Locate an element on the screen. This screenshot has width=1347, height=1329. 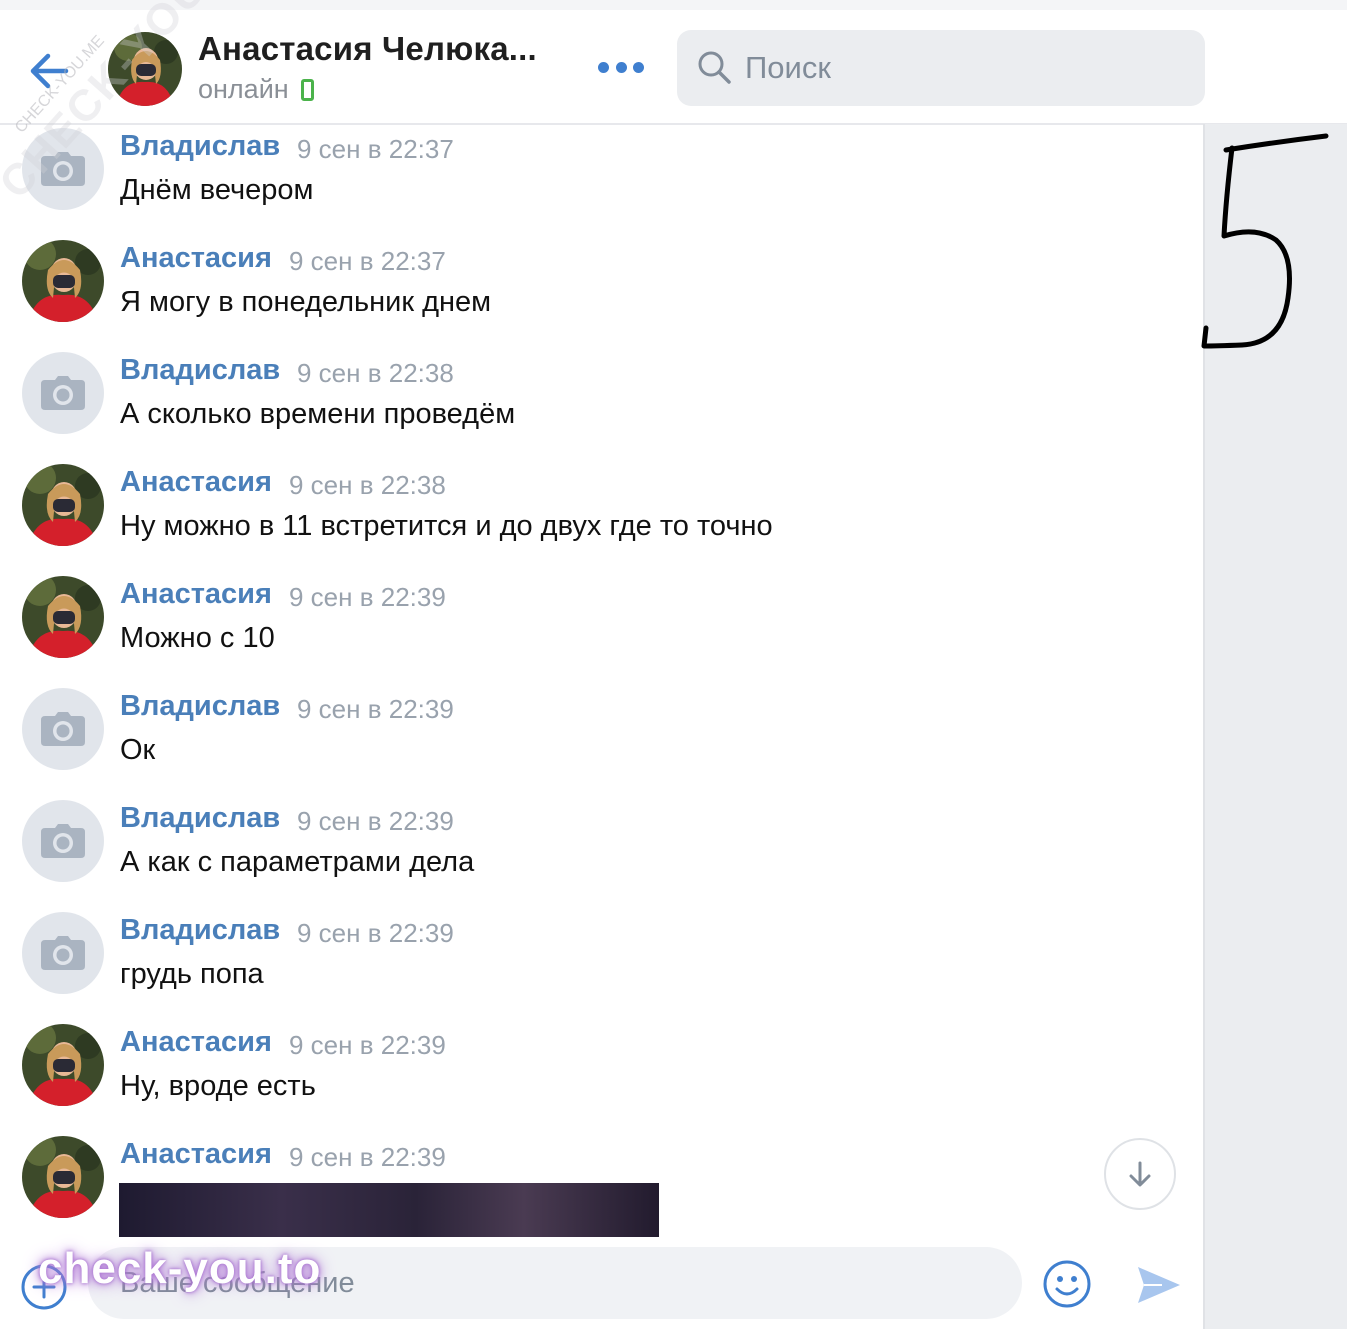
online-status: онлайн is located at coordinates (256, 89).